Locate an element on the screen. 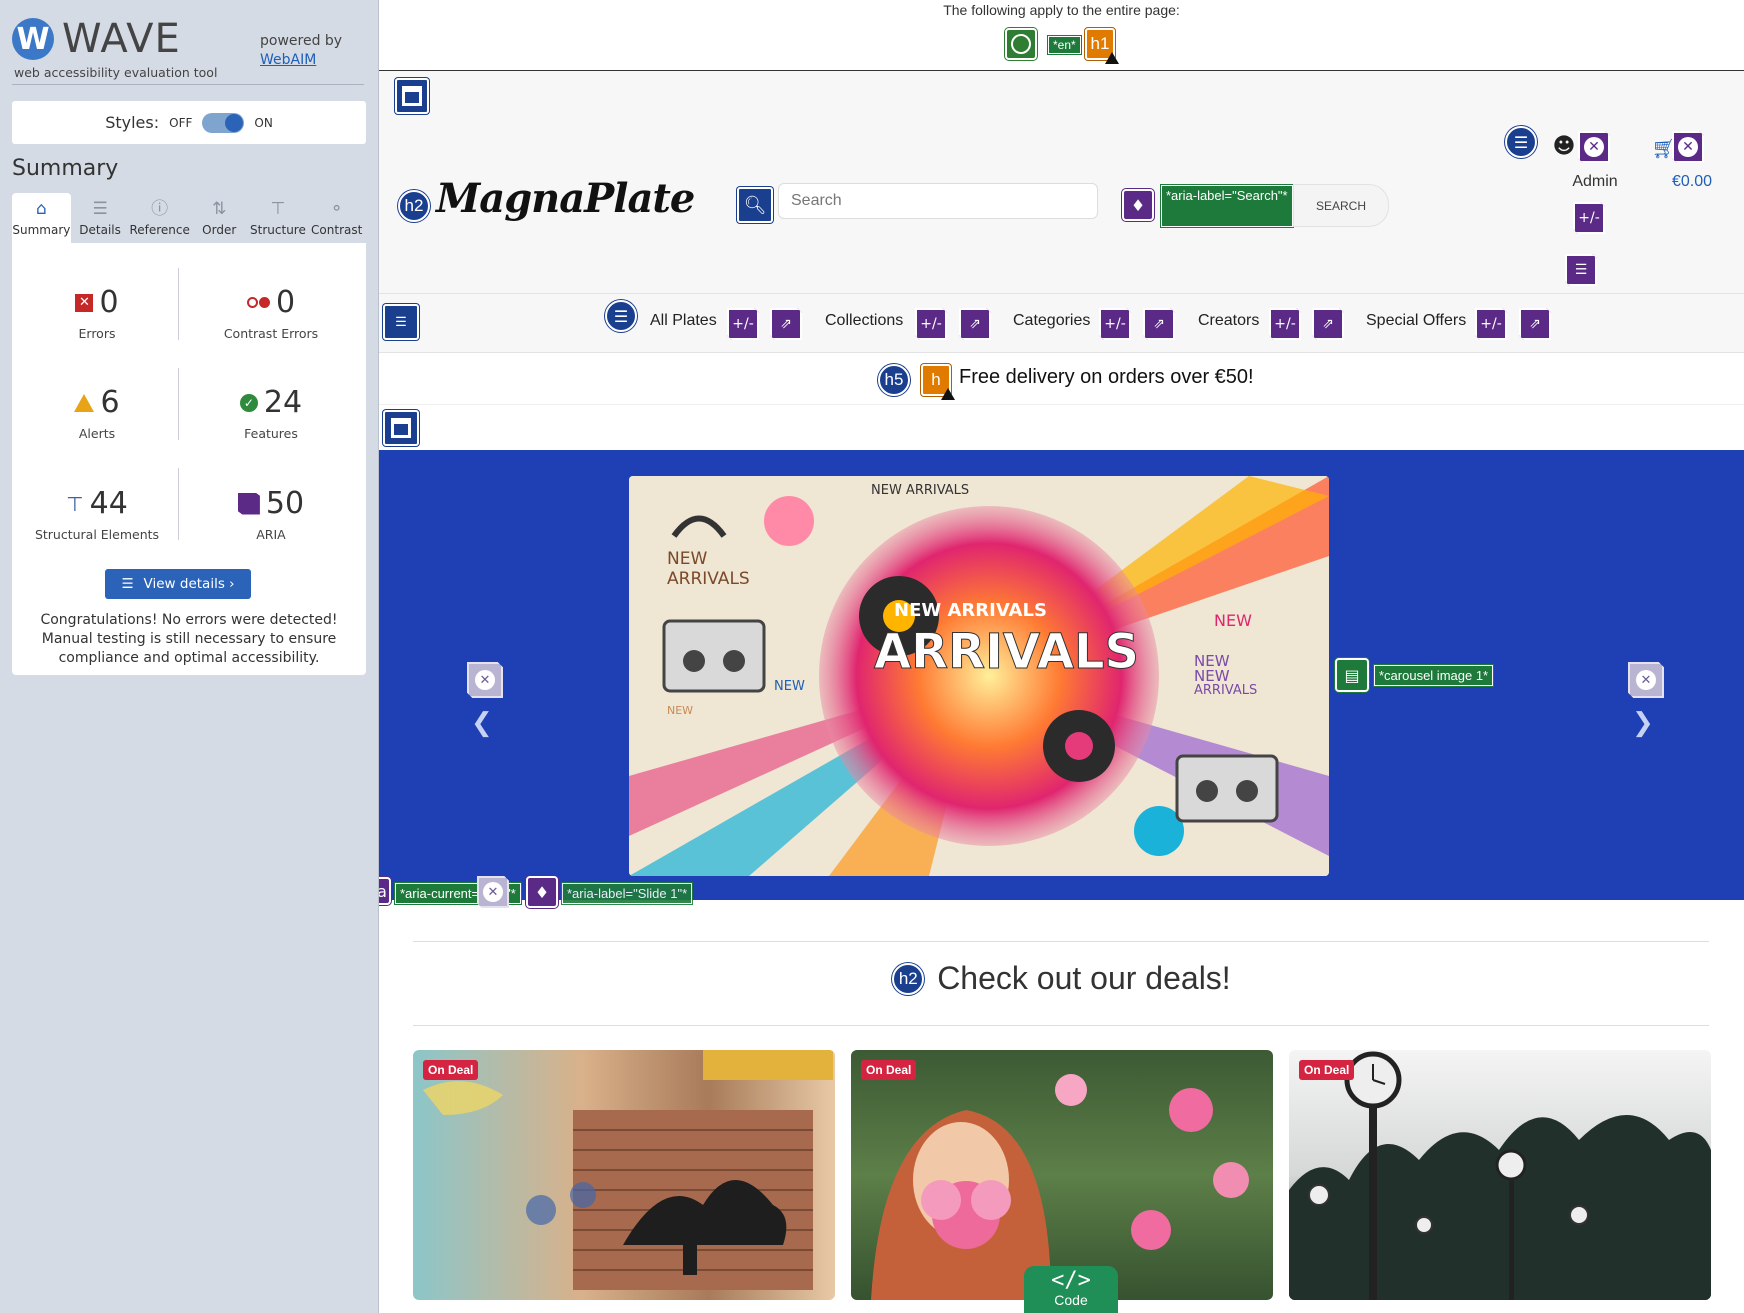 The image size is (1744, 1313). stat-features: ✓ 24 Features is located at coordinates (271, 413).